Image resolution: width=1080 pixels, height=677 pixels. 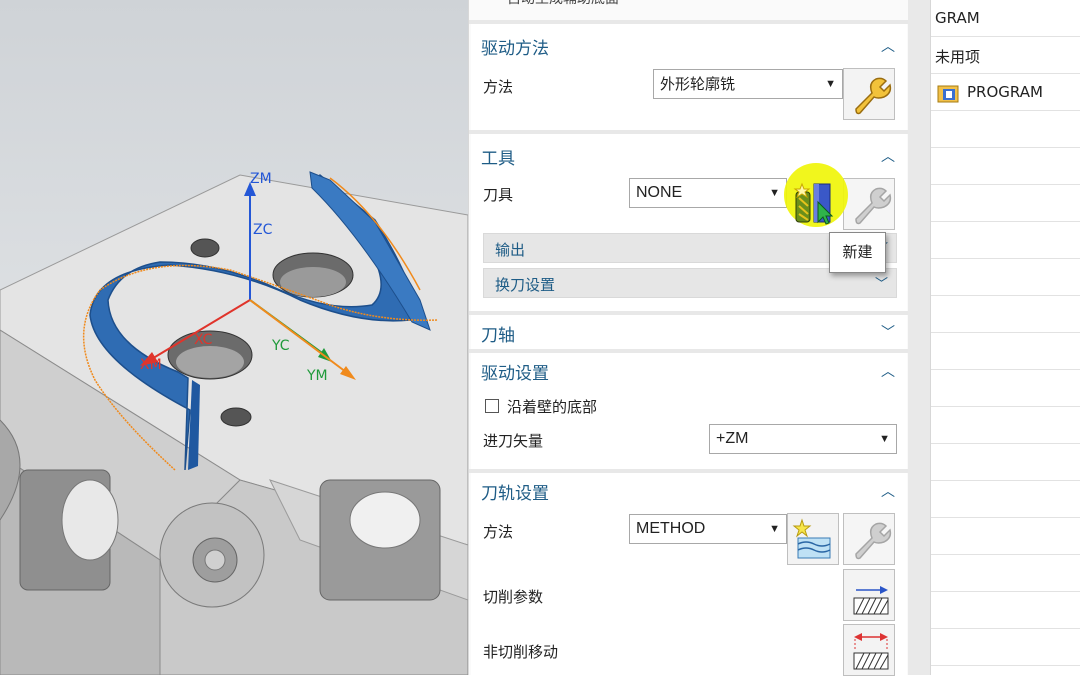 I want to click on section-drive-settings: 驱动设置 ︿ 沿着壁的底部 进刀矢量 +ZM ▼, so click(x=689, y=411).